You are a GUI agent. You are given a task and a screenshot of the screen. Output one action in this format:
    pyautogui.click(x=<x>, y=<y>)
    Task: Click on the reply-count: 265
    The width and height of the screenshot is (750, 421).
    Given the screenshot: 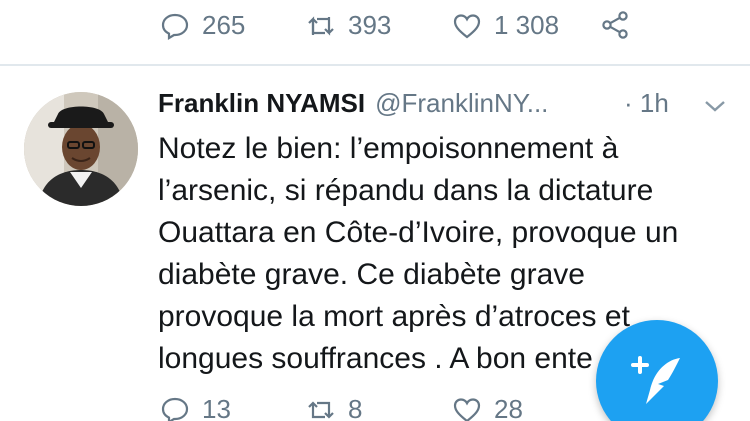 What is the action you would take?
    pyautogui.click(x=224, y=25)
    